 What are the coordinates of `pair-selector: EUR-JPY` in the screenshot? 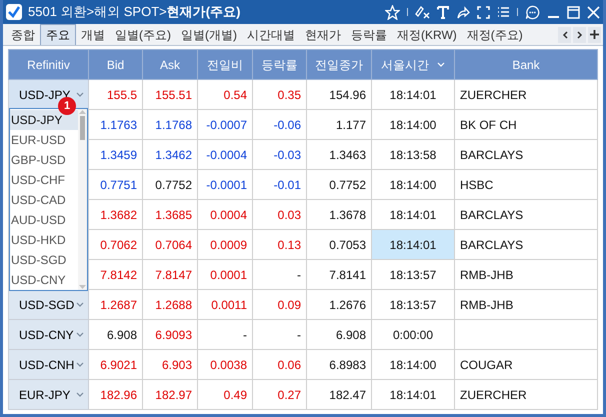 It's located at (48, 395).